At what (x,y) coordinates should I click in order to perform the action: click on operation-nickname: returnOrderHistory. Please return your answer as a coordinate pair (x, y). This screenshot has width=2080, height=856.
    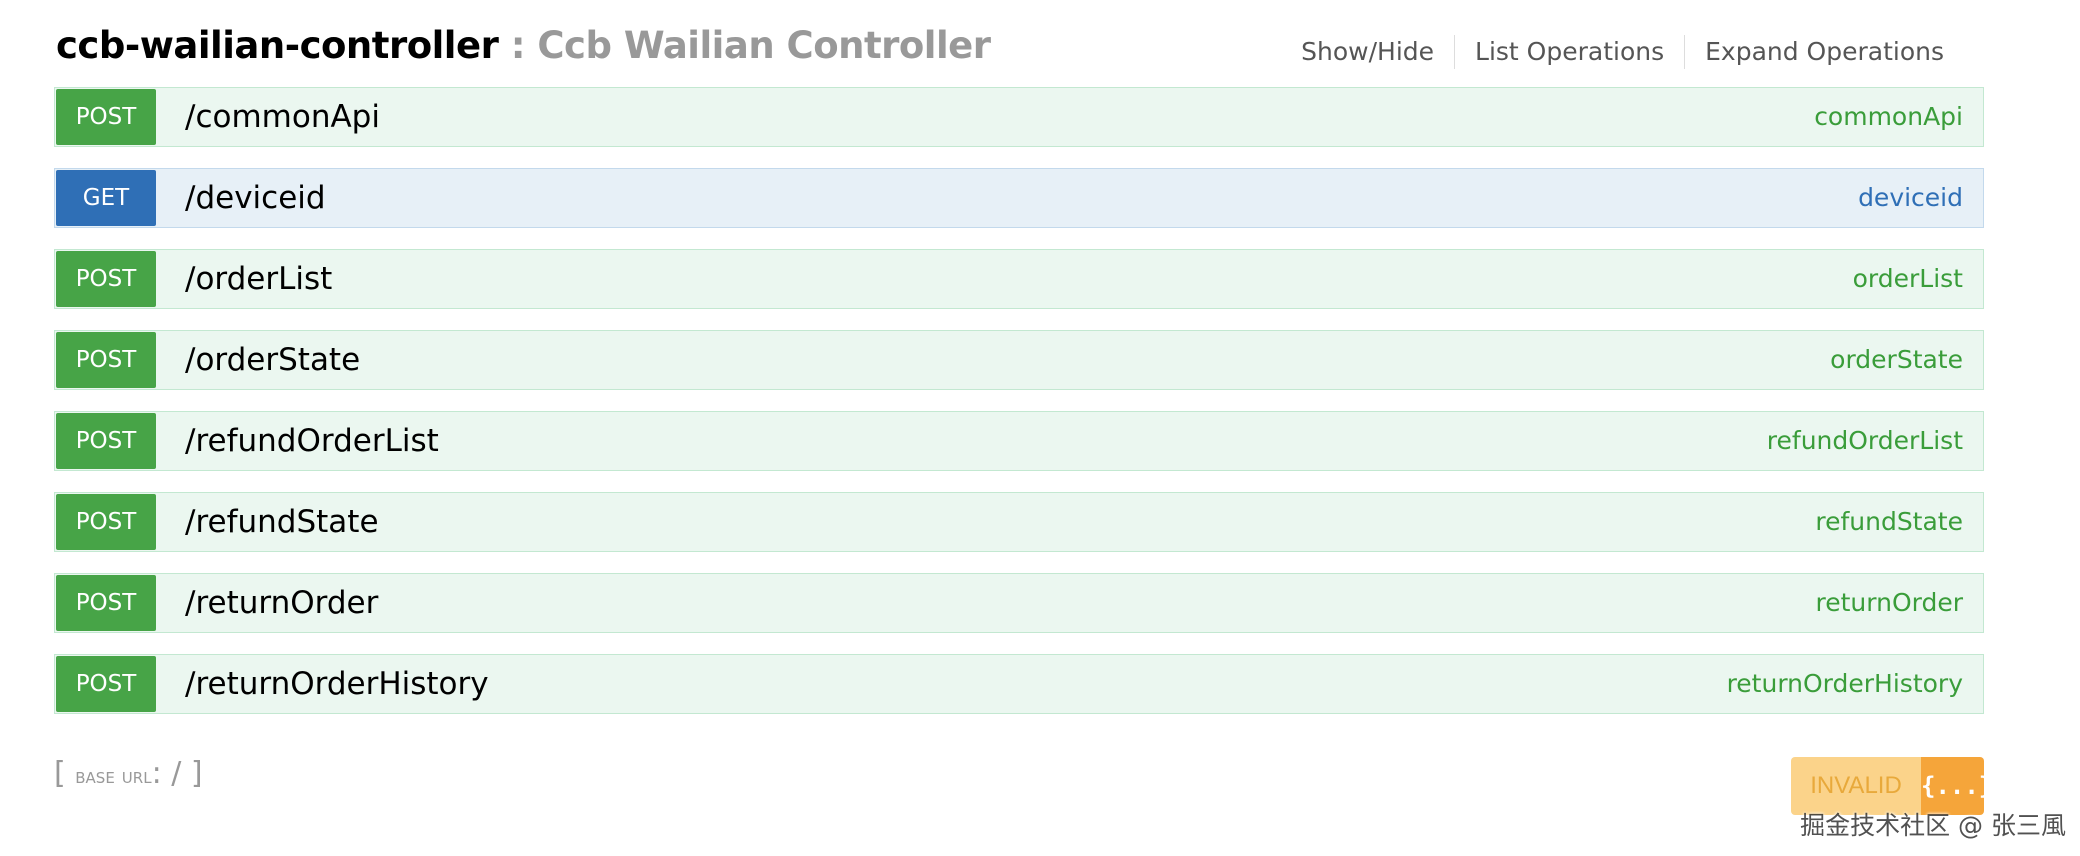
    Looking at the image, I should click on (1845, 684).